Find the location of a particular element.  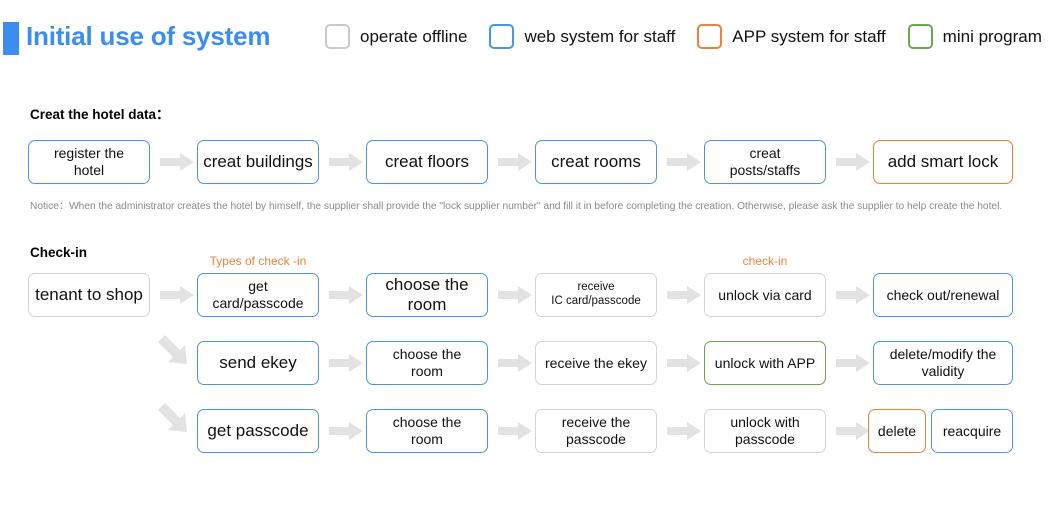

node-label: creat rooms is located at coordinates (596, 161).